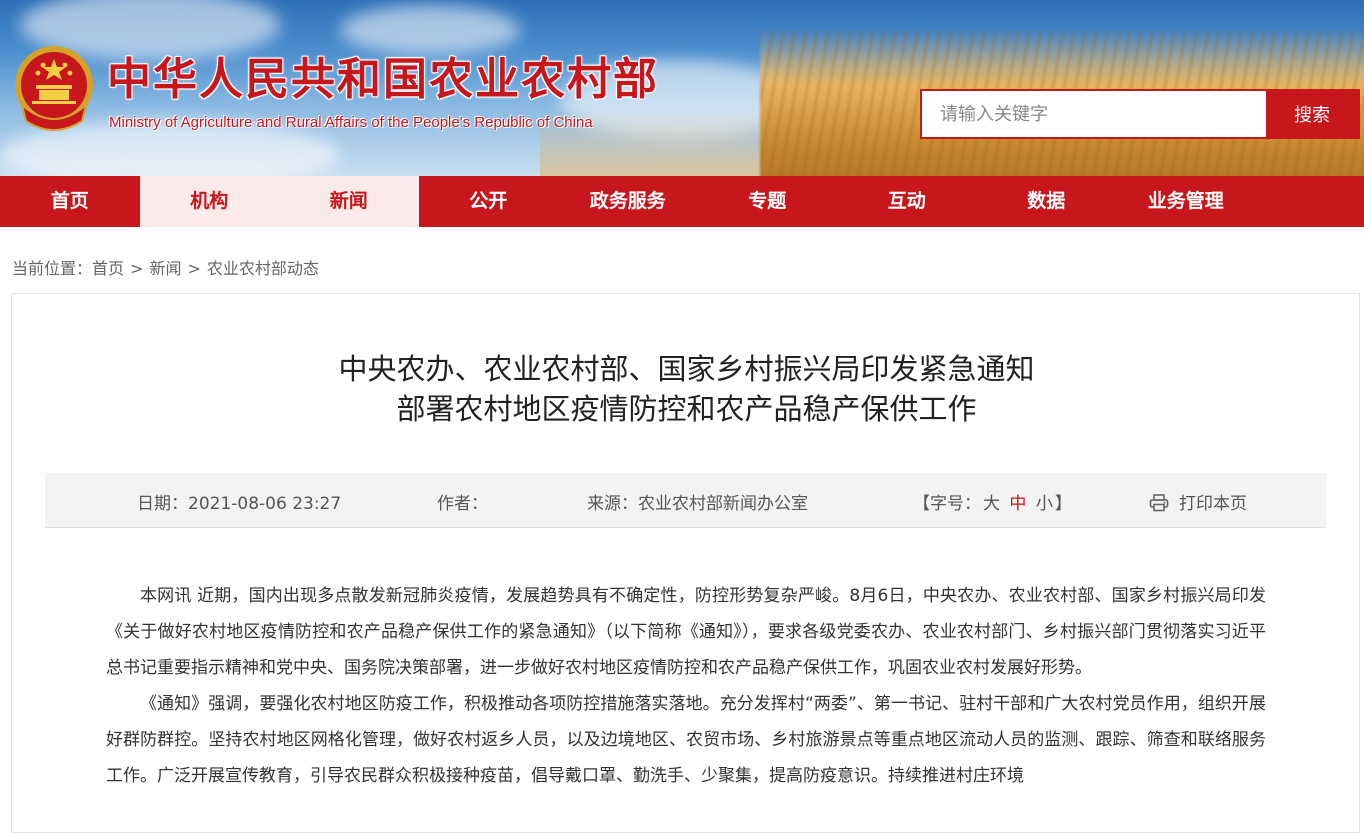 The height and width of the screenshot is (833, 1364). What do you see at coordinates (1213, 504) in the screenshot?
I see `print-page-label: 打印本页` at bounding box center [1213, 504].